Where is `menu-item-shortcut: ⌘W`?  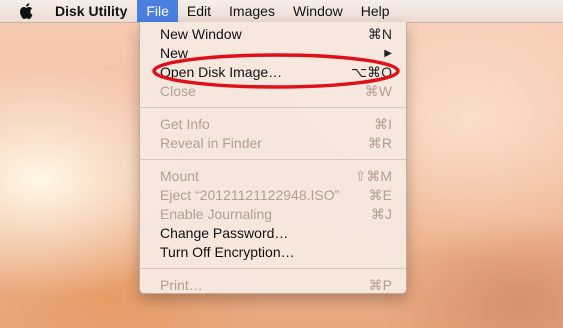
menu-item-shortcut: ⌘W is located at coordinates (378, 91).